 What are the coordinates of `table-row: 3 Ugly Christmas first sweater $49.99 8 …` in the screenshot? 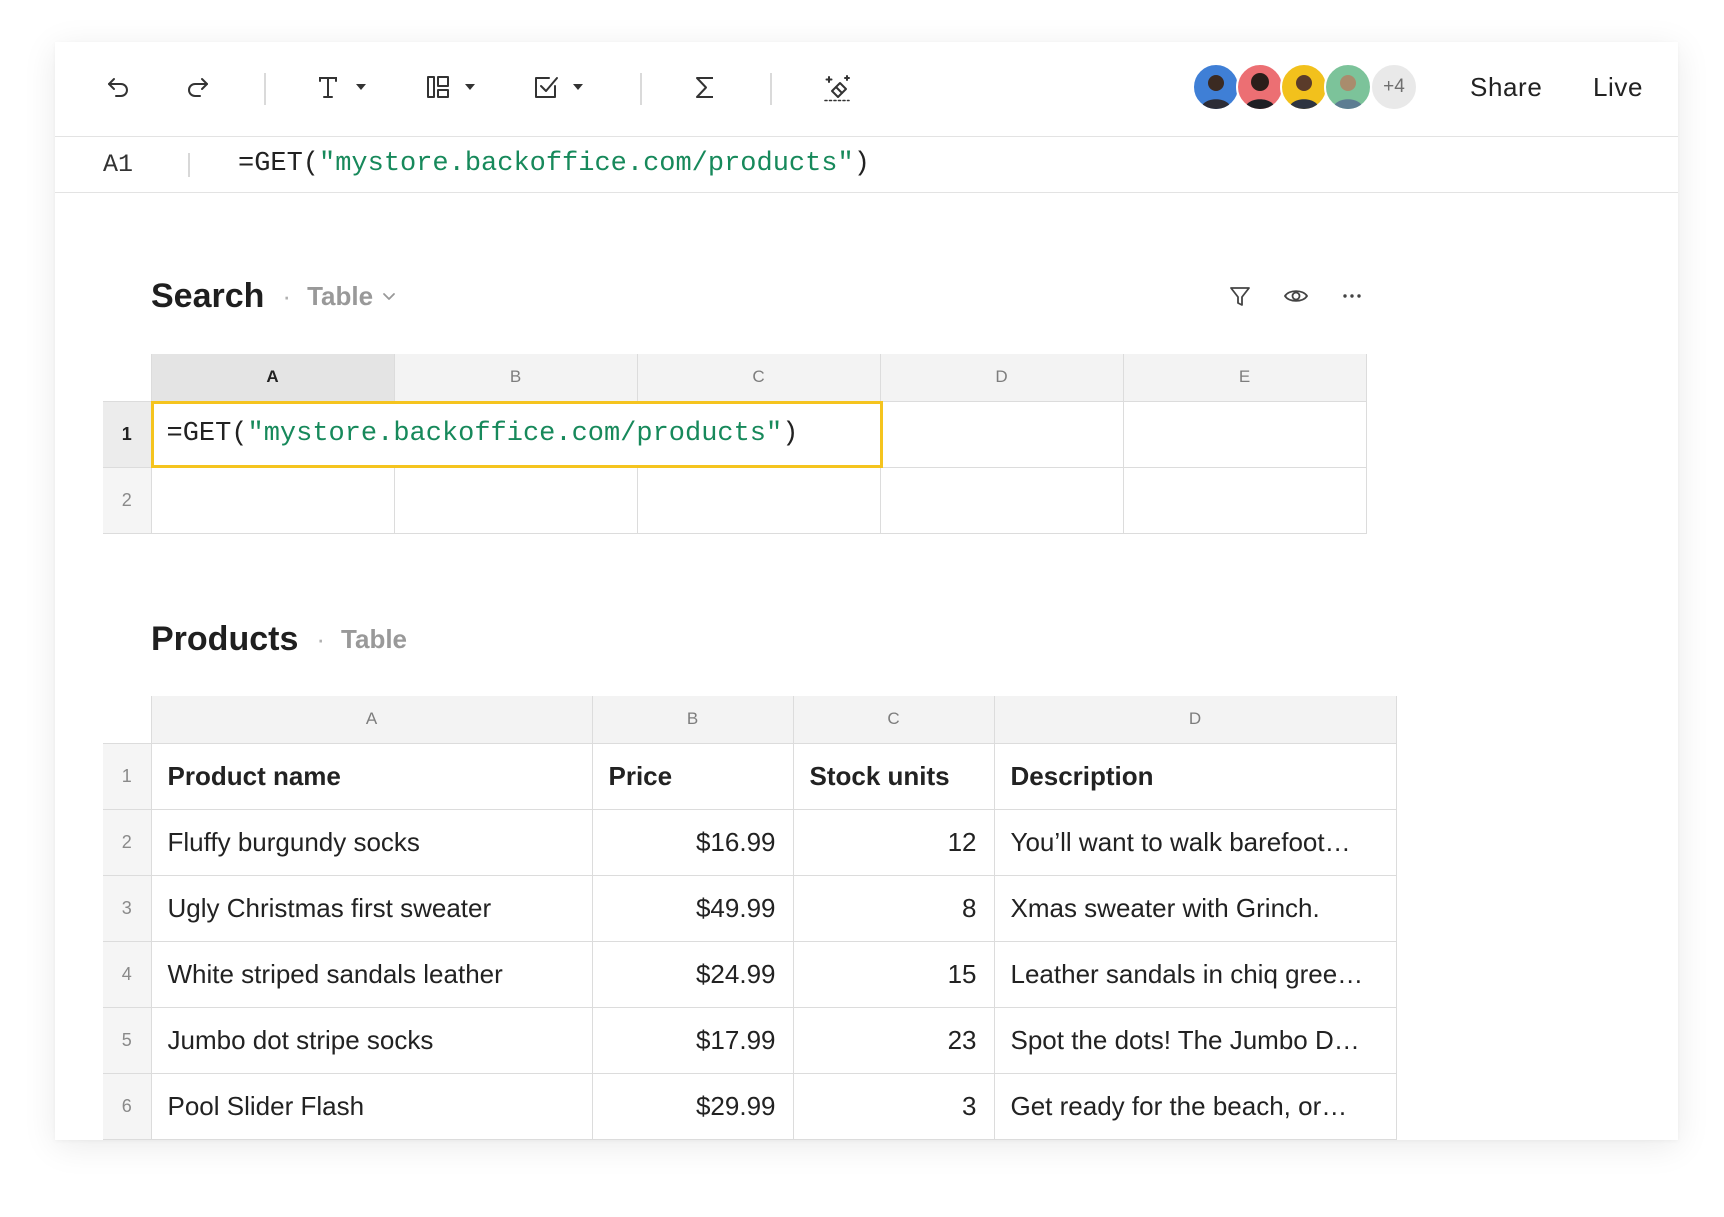 It's located at (750, 908).